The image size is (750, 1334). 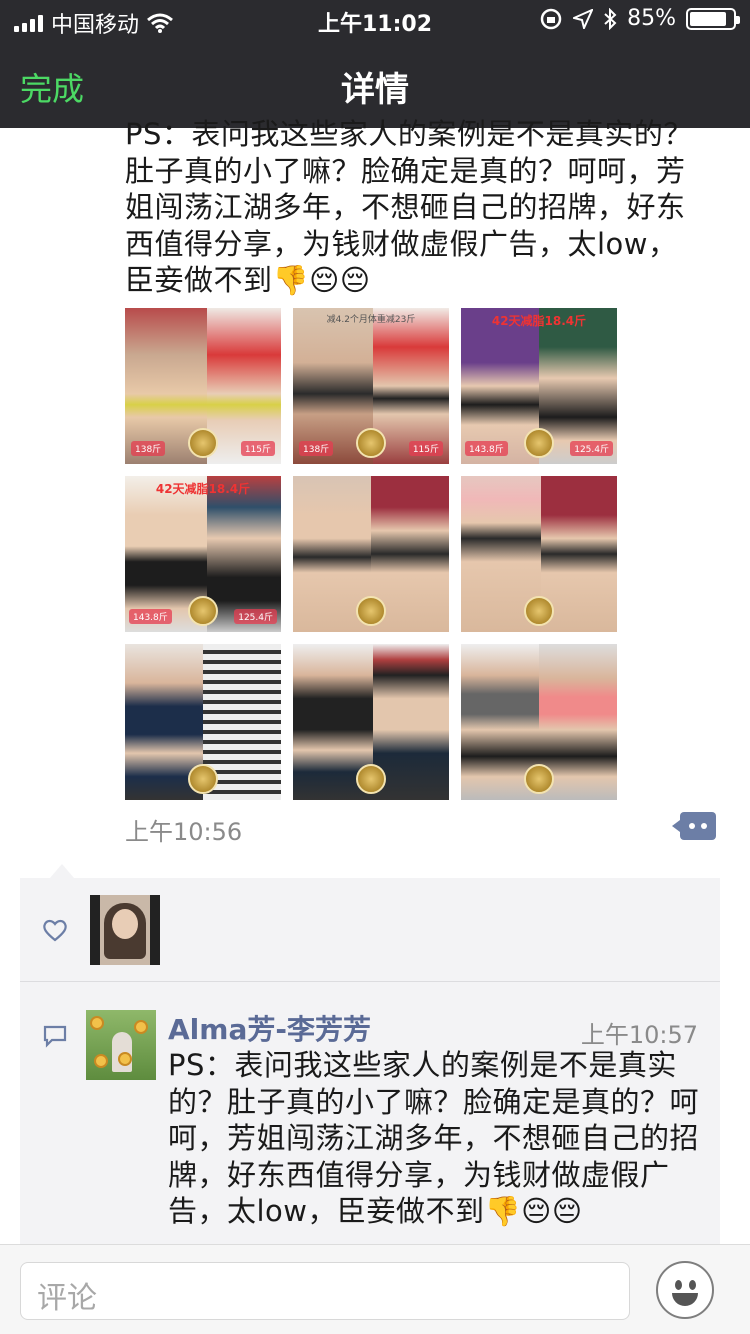 I want to click on status-bar: 中国移动 上午11:02 85%, so click(x=375, y=20).